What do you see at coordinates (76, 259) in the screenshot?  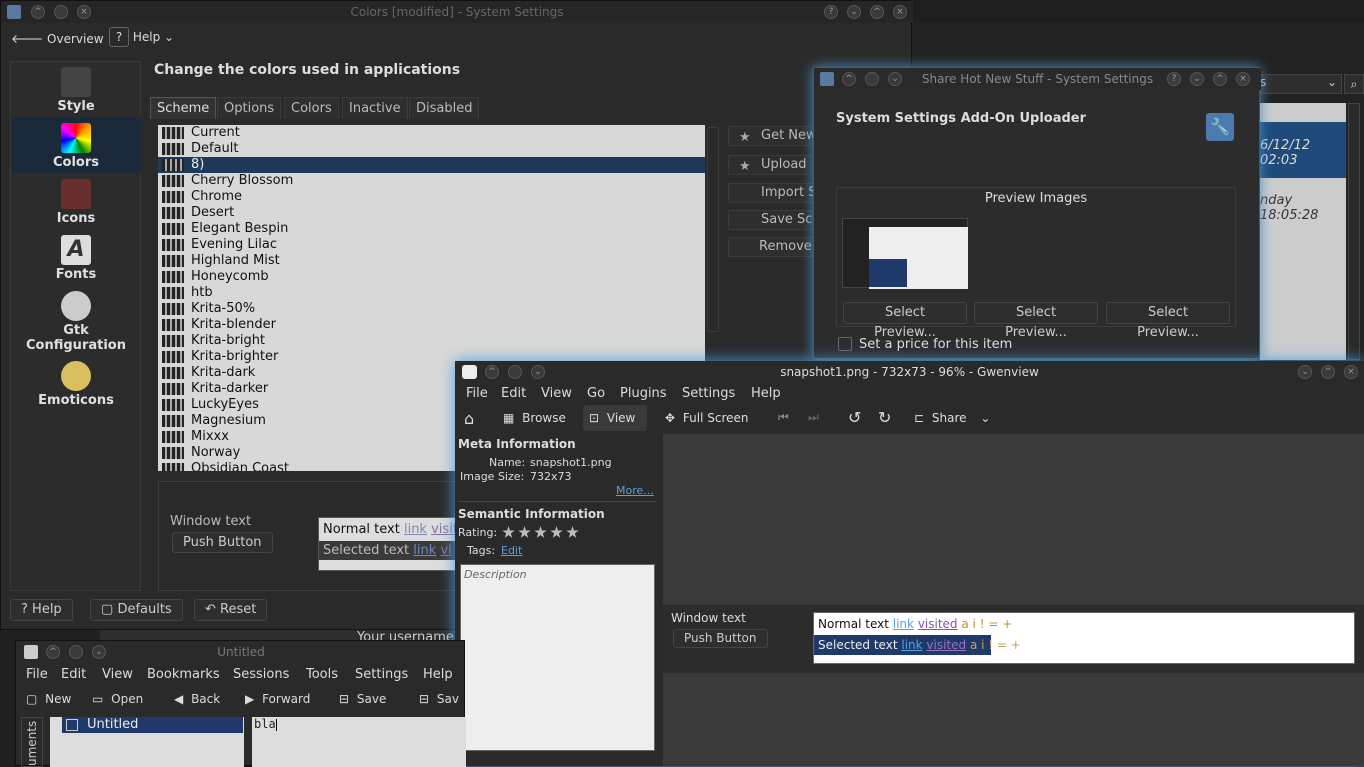 I see `sidebar-item-fonts: A Fonts` at bounding box center [76, 259].